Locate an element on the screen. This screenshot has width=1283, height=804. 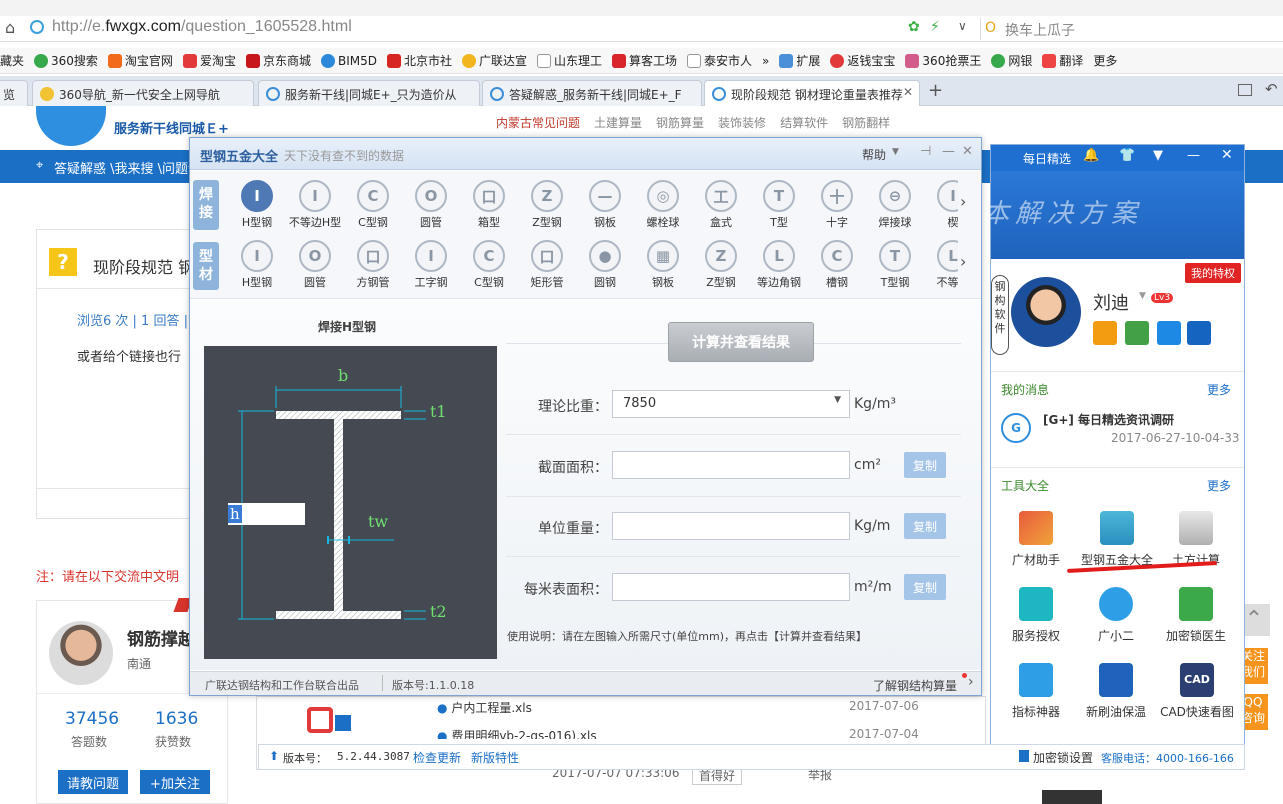
bookmark: 扩展 is located at coordinates (799, 60).